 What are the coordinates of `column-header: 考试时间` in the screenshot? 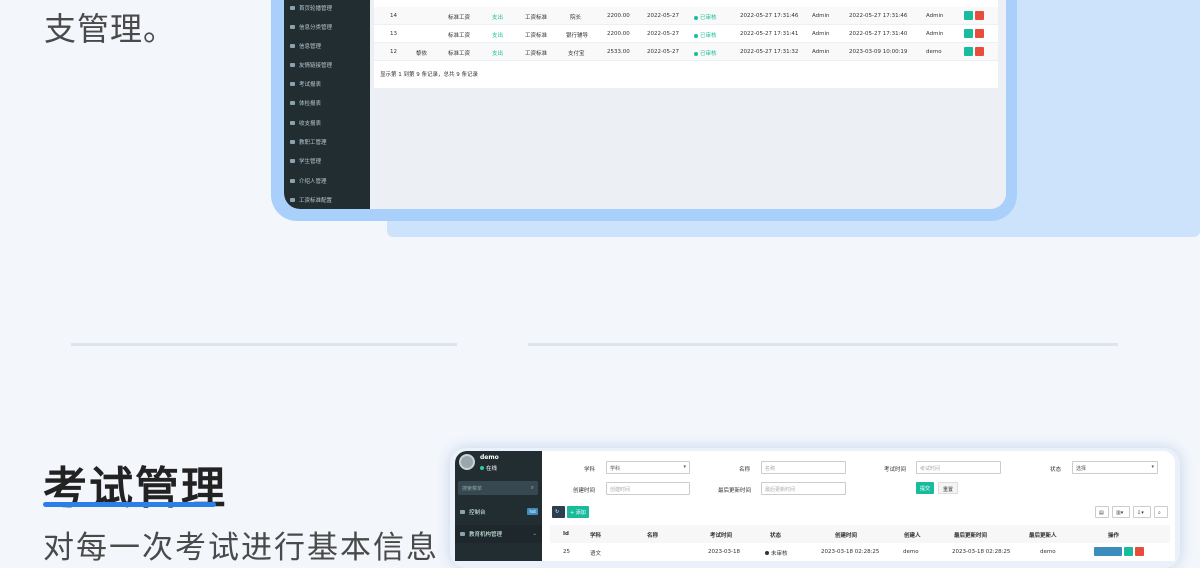 It's located at (721, 535).